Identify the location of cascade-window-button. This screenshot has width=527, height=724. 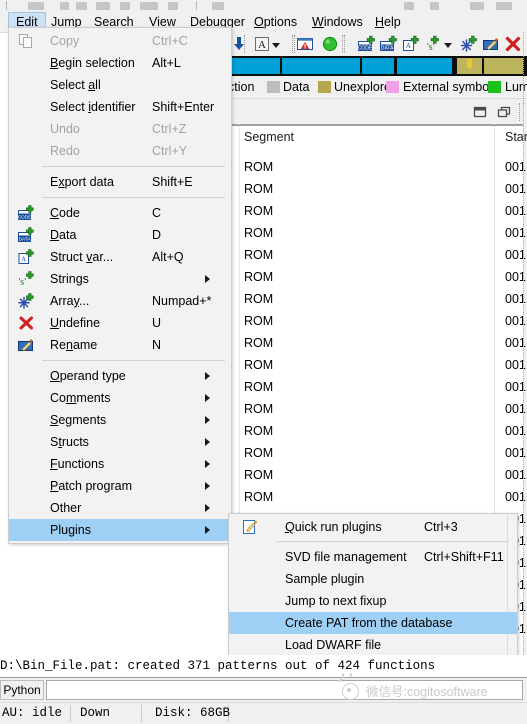
(504, 112).